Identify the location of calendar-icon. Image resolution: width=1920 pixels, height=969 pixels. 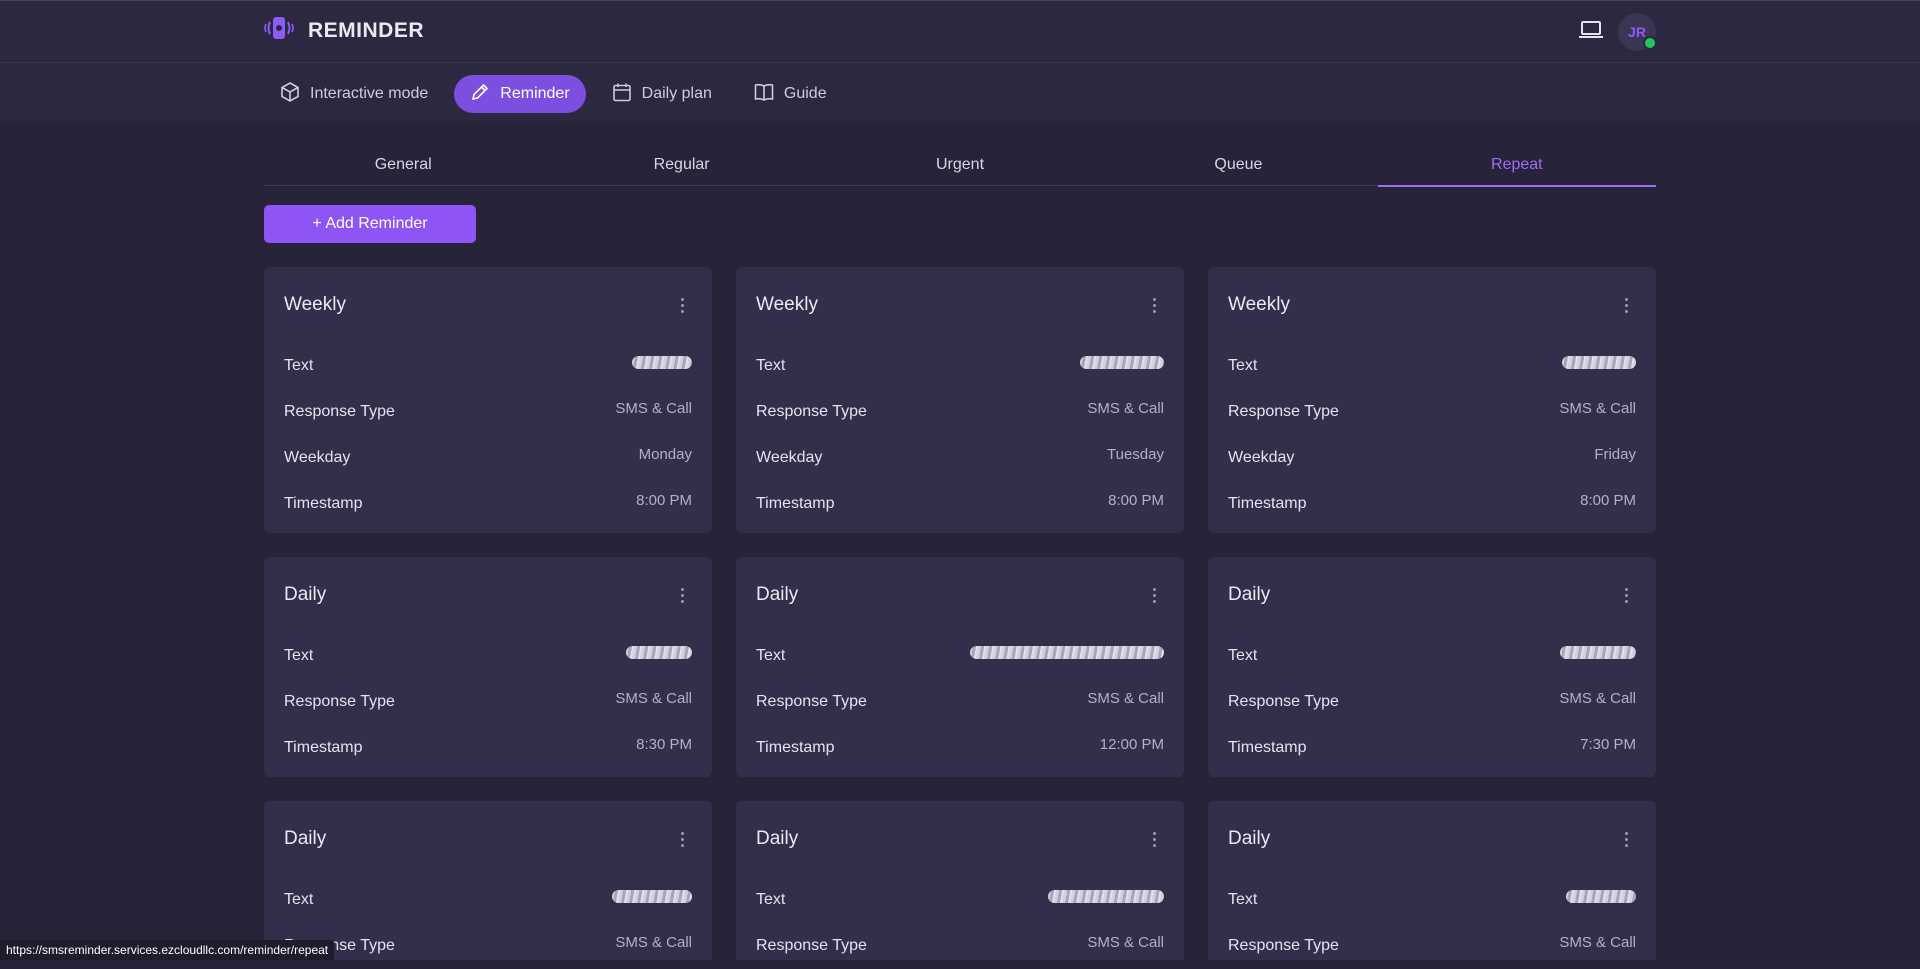
(627, 94).